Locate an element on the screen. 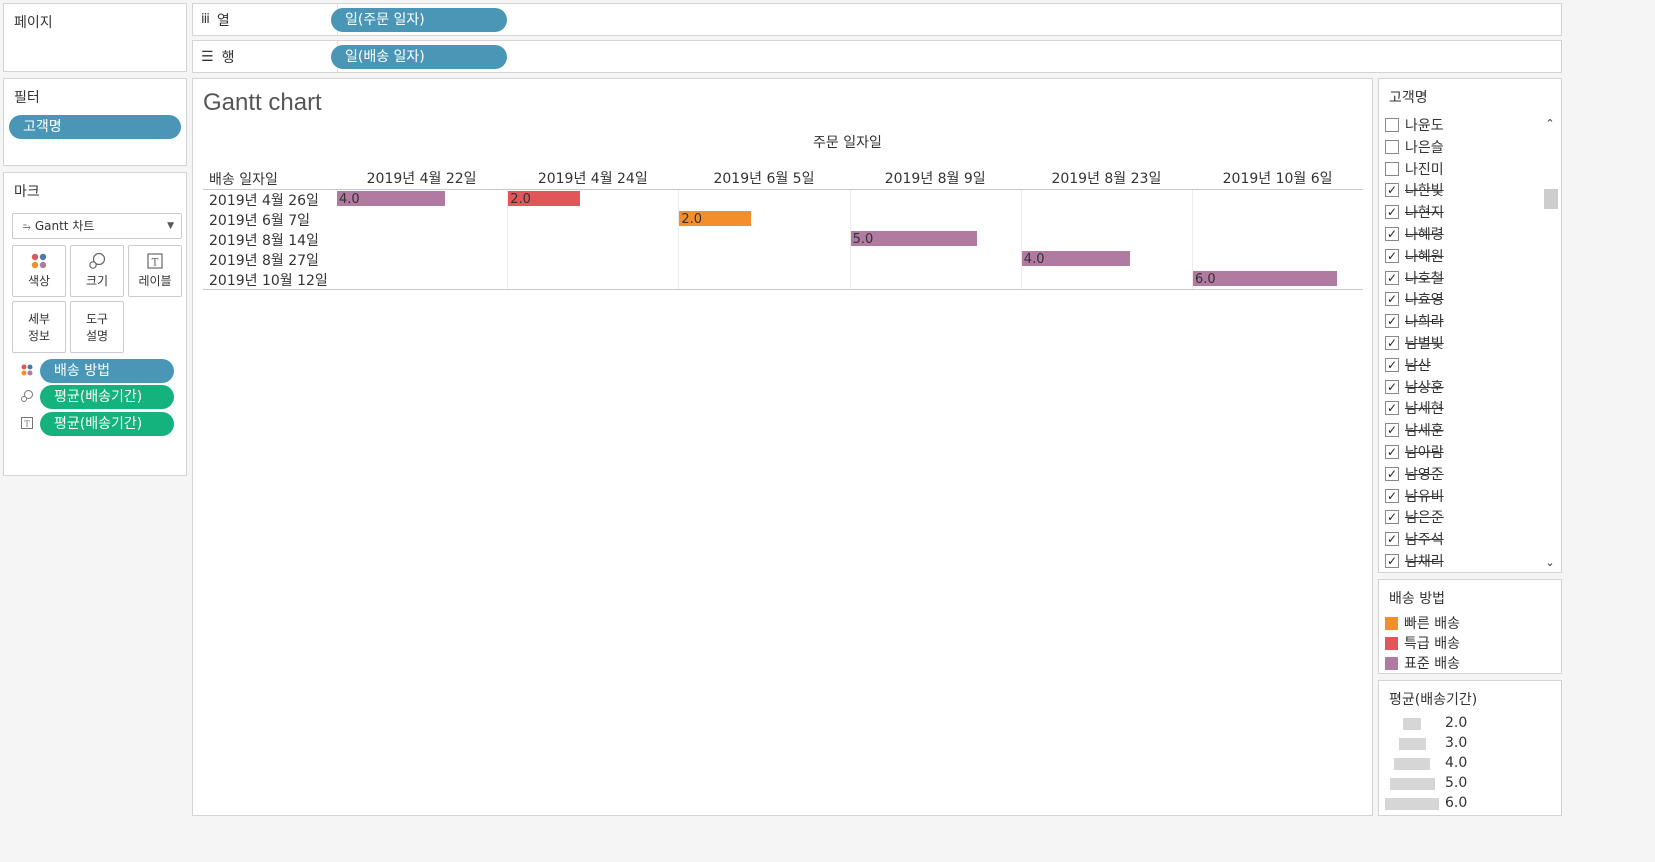 The image size is (1655, 862). filter-item-label: 남은준 is located at coordinates (1424, 518).